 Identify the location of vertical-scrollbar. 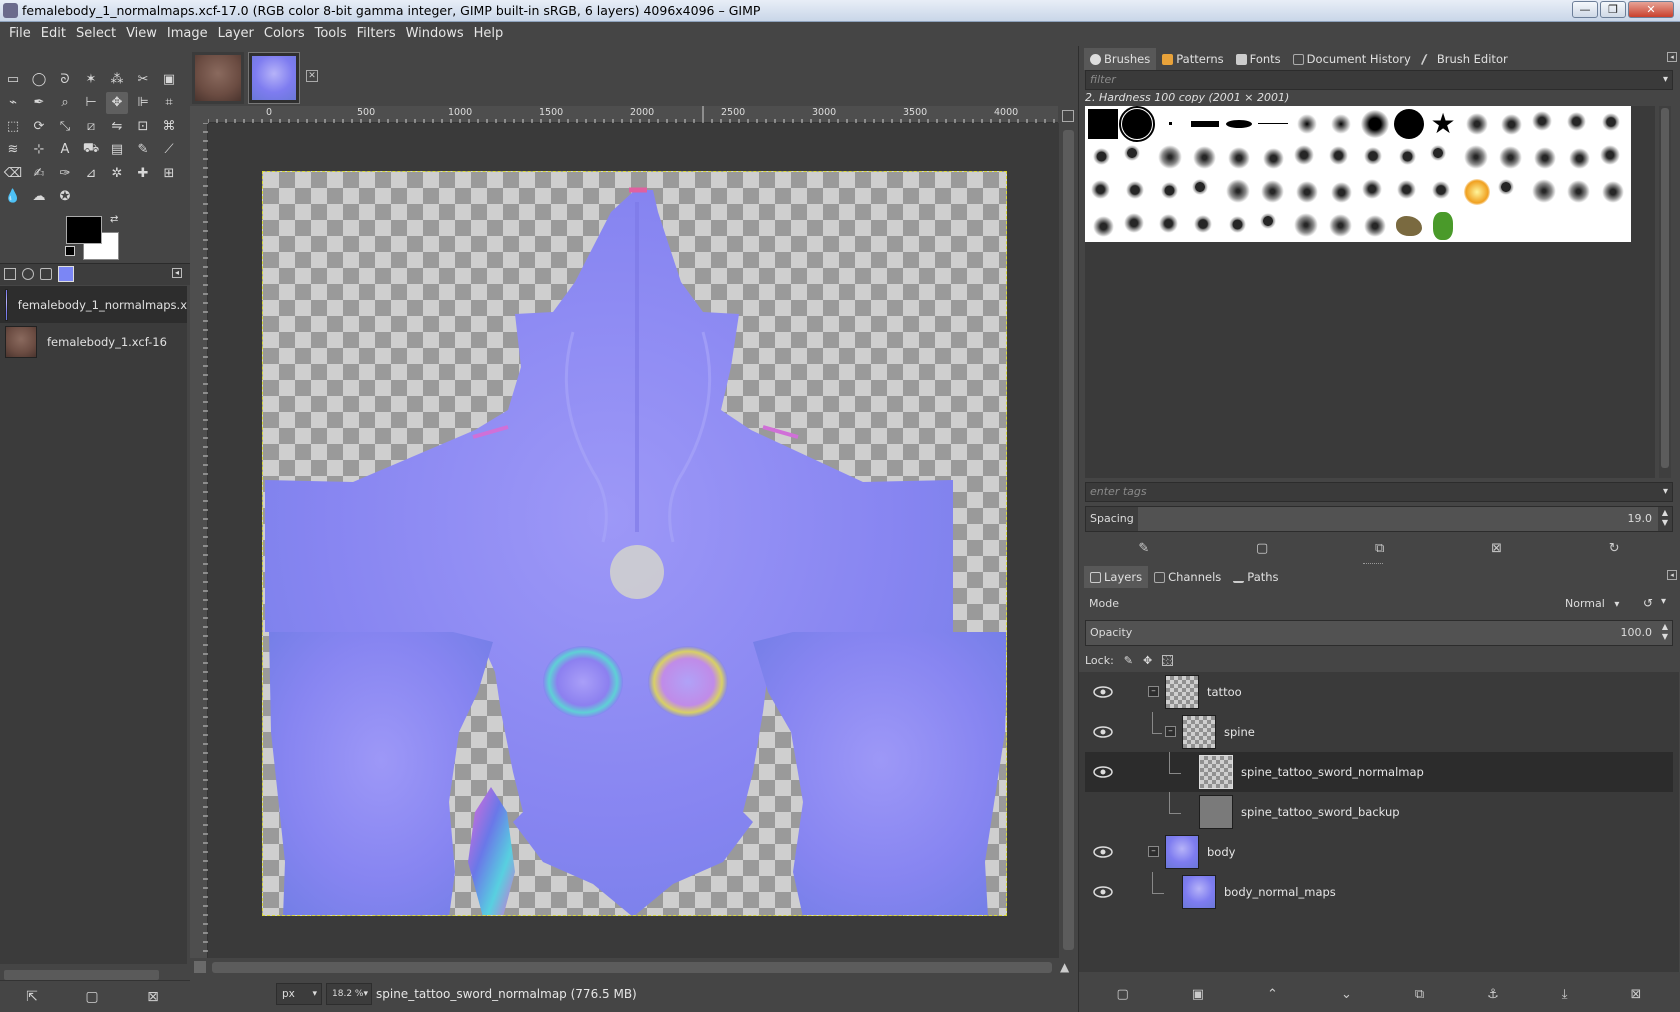
(1068, 532).